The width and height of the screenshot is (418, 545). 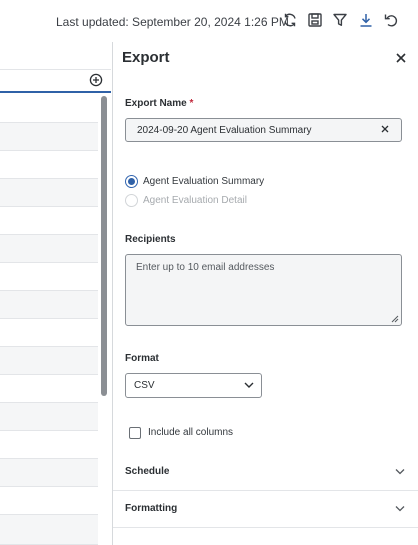 I want to click on export-name-label: Export Name *, so click(x=159, y=103).